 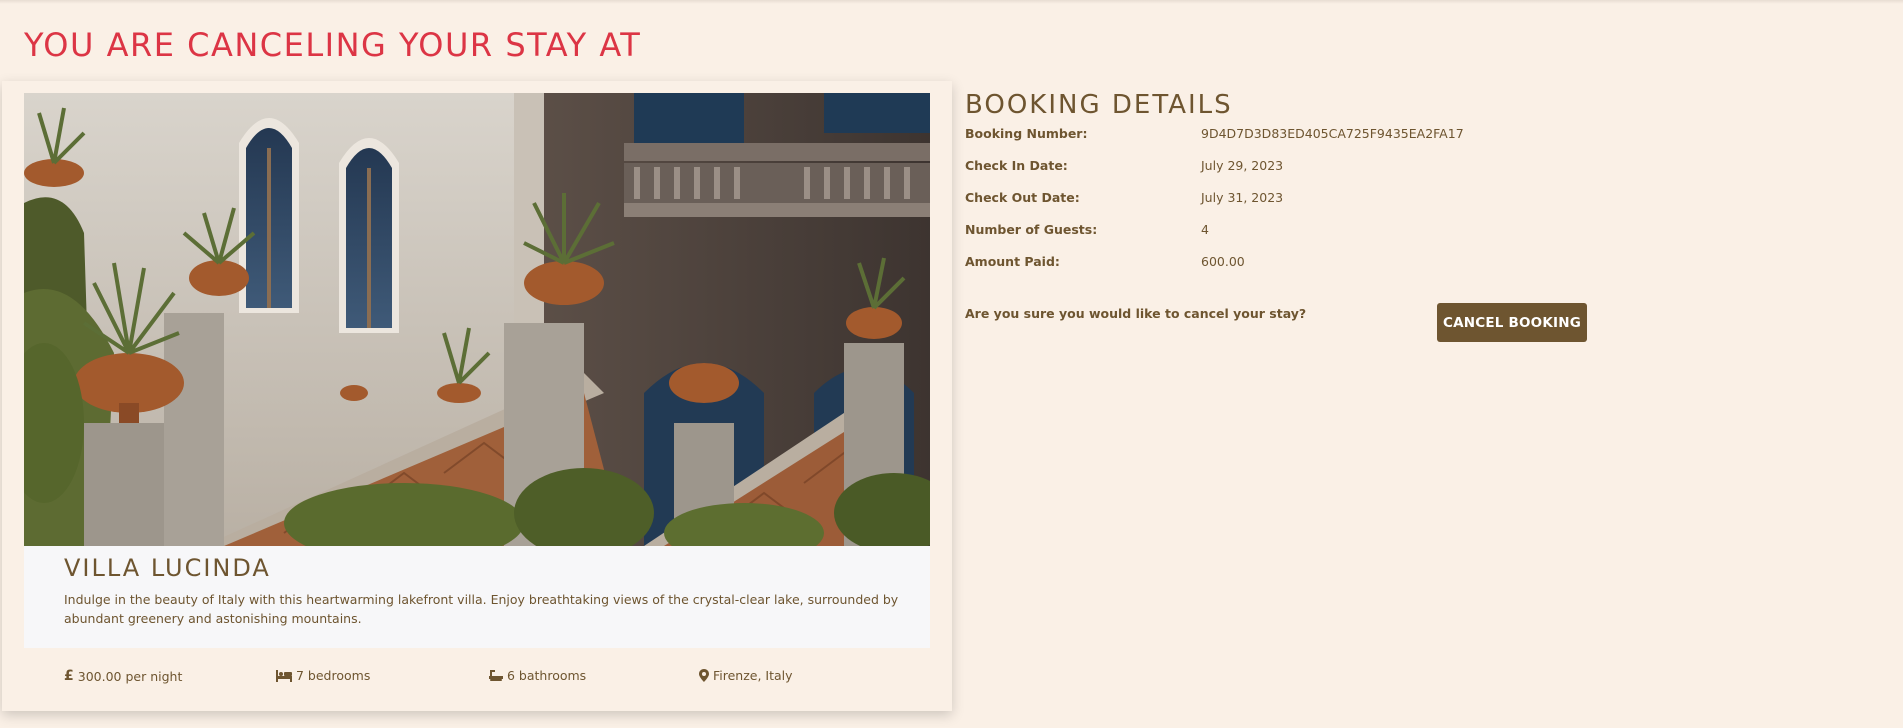 What do you see at coordinates (1275, 238) in the screenshot?
I see `guests-row: Number of Guests: 4` at bounding box center [1275, 238].